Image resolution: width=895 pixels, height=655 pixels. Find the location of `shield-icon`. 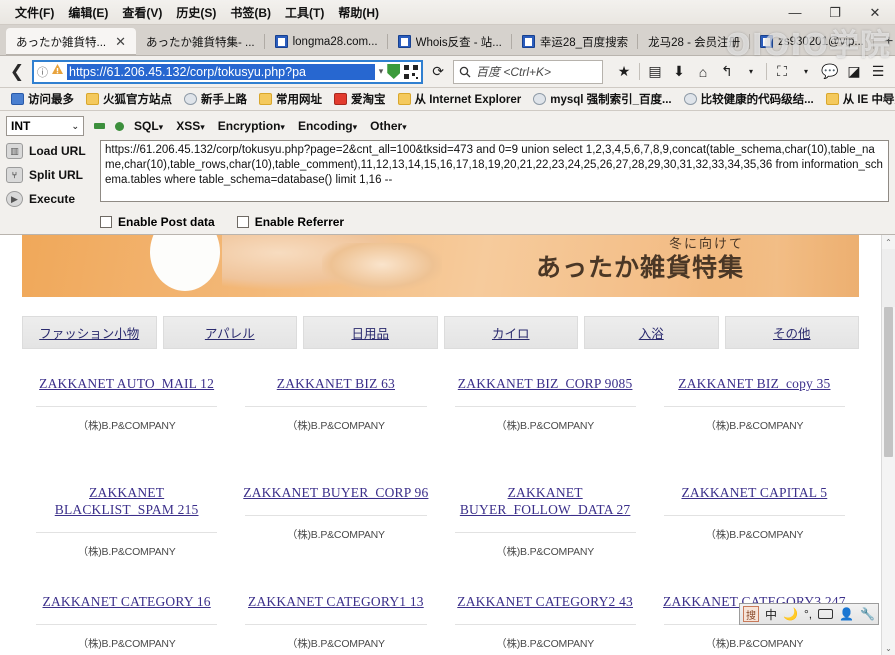

shield-icon is located at coordinates (394, 71).